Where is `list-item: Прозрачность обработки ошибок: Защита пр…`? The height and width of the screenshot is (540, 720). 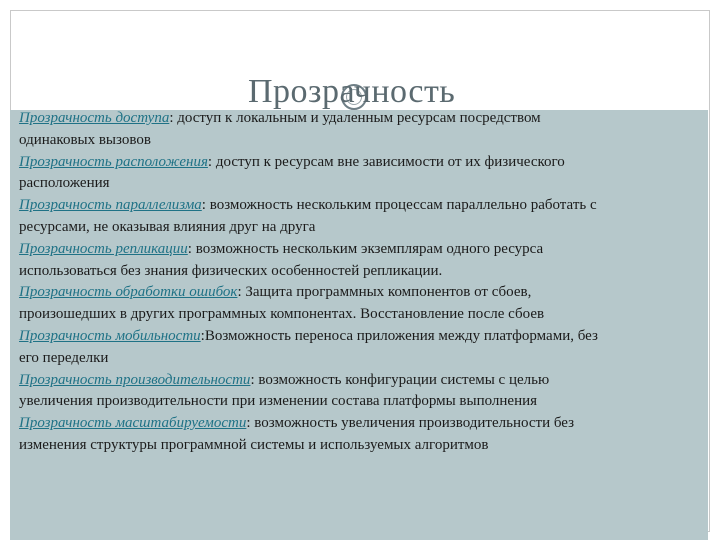
list-item: Прозрачность обработки ошибок: Защита пр… is located at coordinates (309, 304).